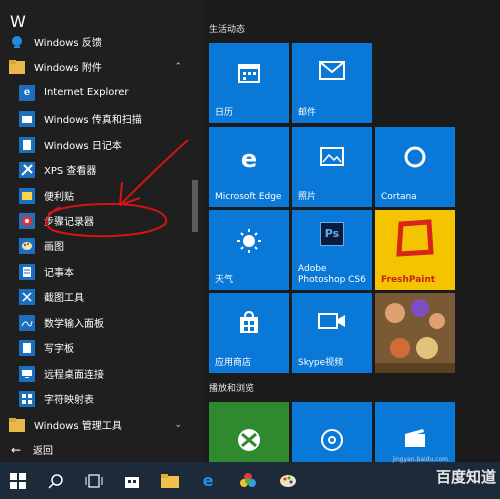 This screenshot has width=500, height=499. What do you see at coordinates (288, 480) in the screenshot?
I see `paint-icon` at bounding box center [288, 480].